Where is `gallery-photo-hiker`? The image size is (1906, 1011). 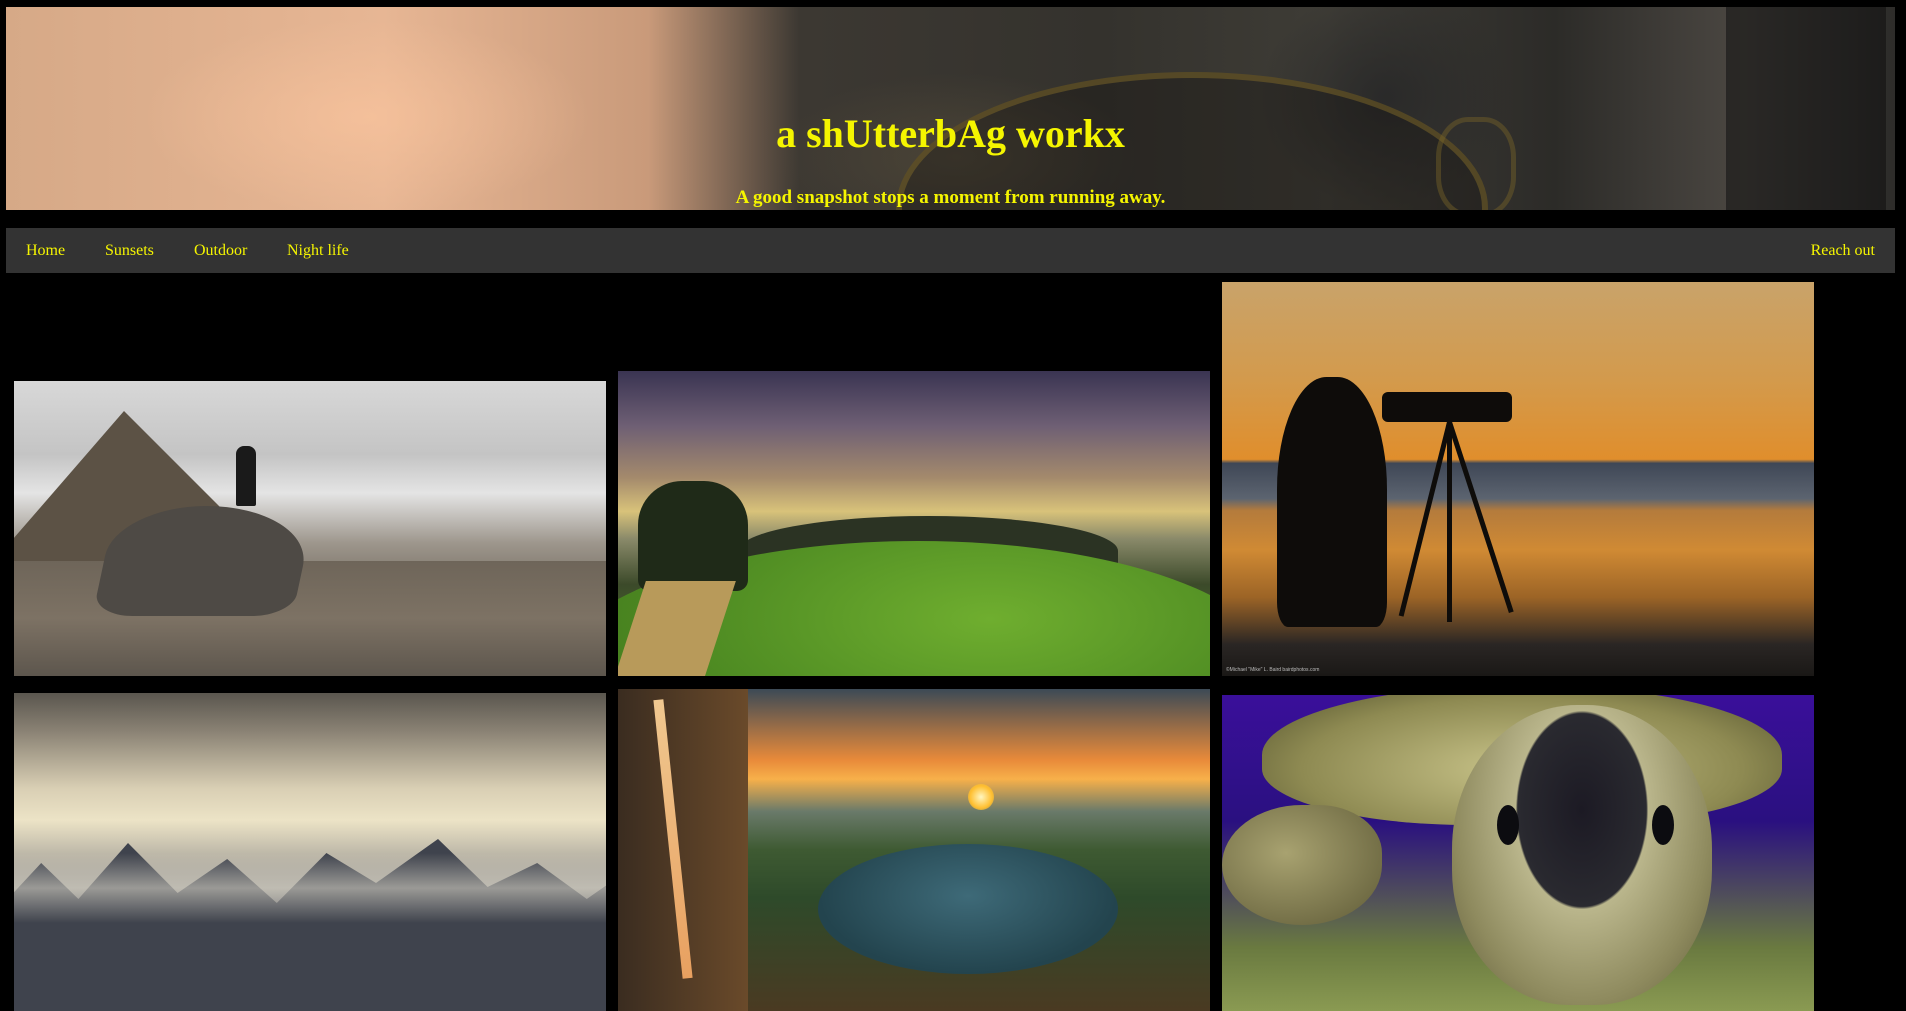 gallery-photo-hiker is located at coordinates (310, 528).